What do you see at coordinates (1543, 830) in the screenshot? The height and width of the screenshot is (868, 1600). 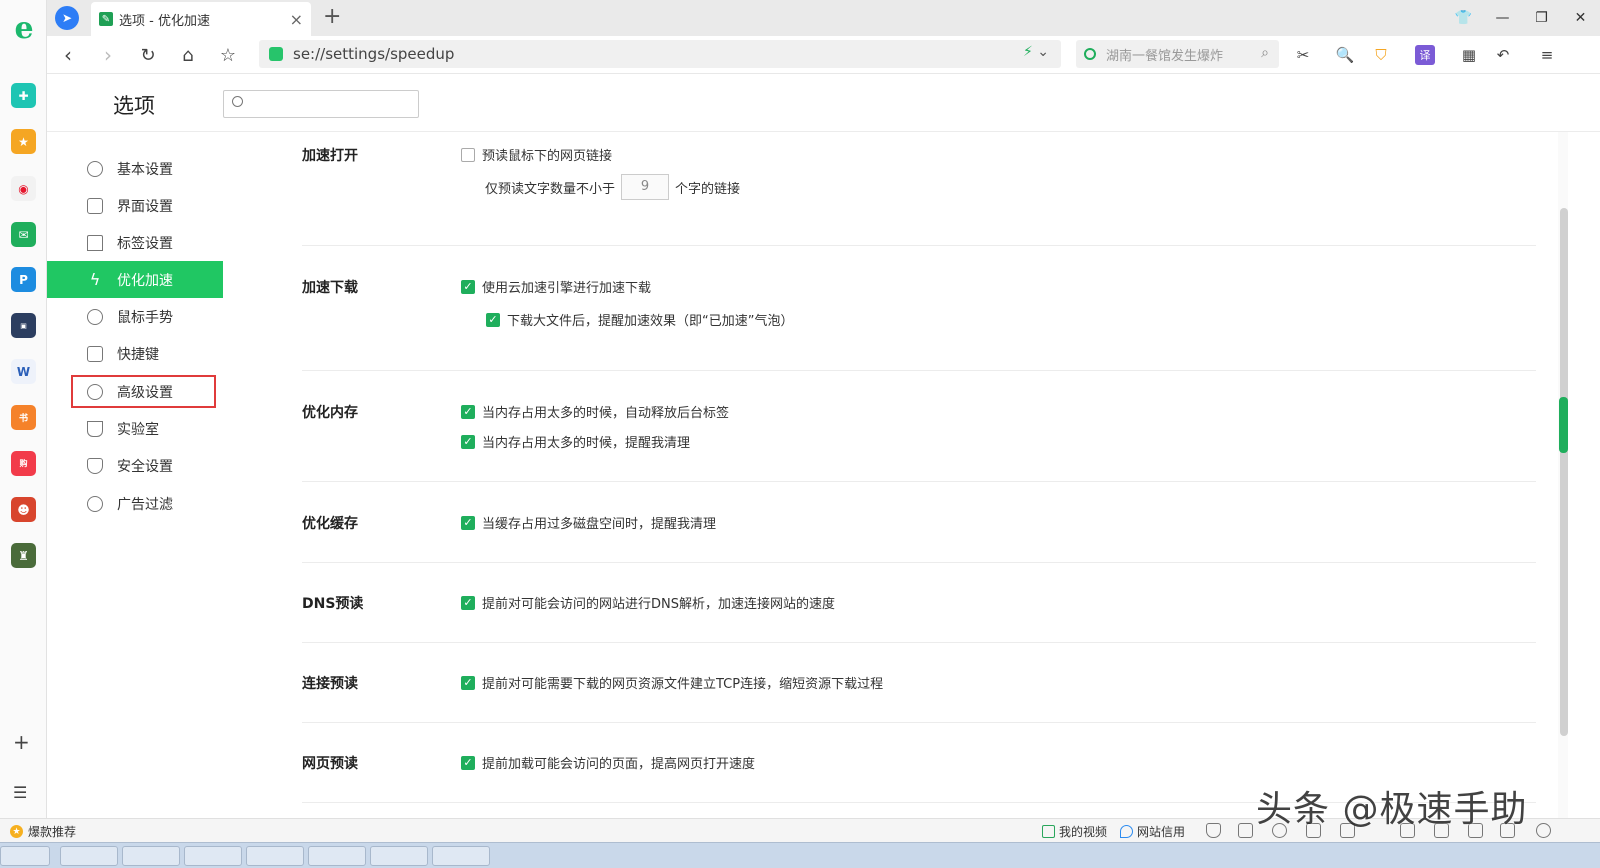 I see `zoom-icon` at bounding box center [1543, 830].